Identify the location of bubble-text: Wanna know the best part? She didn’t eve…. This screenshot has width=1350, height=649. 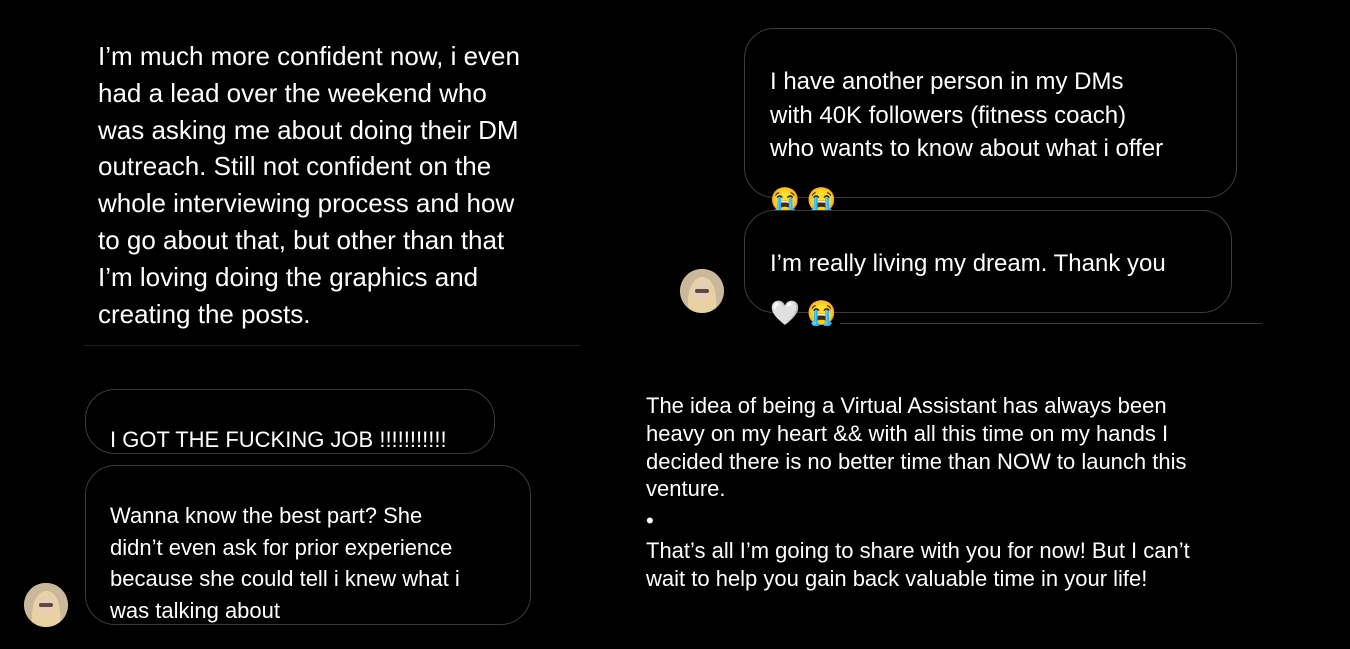
(285, 563).